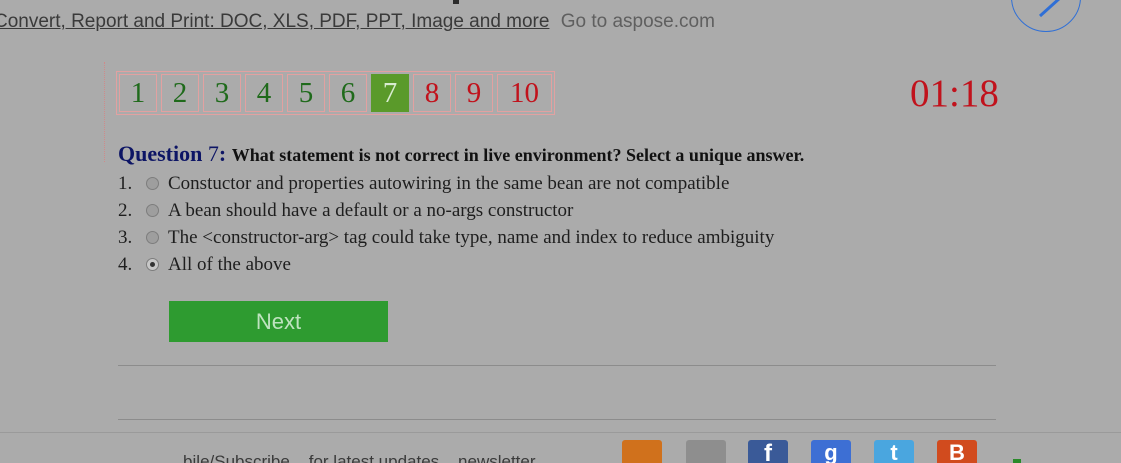 The height and width of the screenshot is (463, 1121). I want to click on answer-text: All of the above, so click(229, 264).